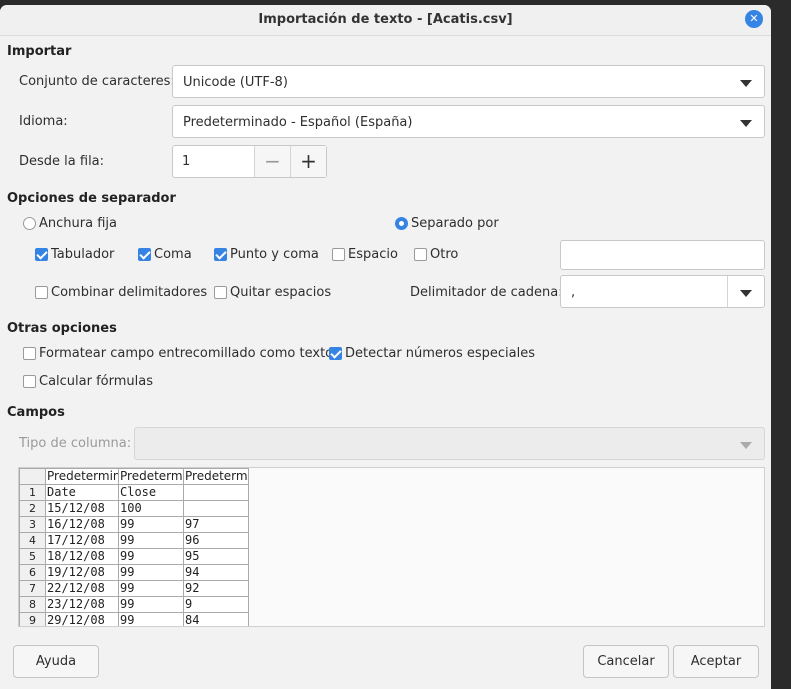 This screenshot has width=791, height=689. Describe the element at coordinates (32, 604) in the screenshot. I see `row-number: 8` at that location.